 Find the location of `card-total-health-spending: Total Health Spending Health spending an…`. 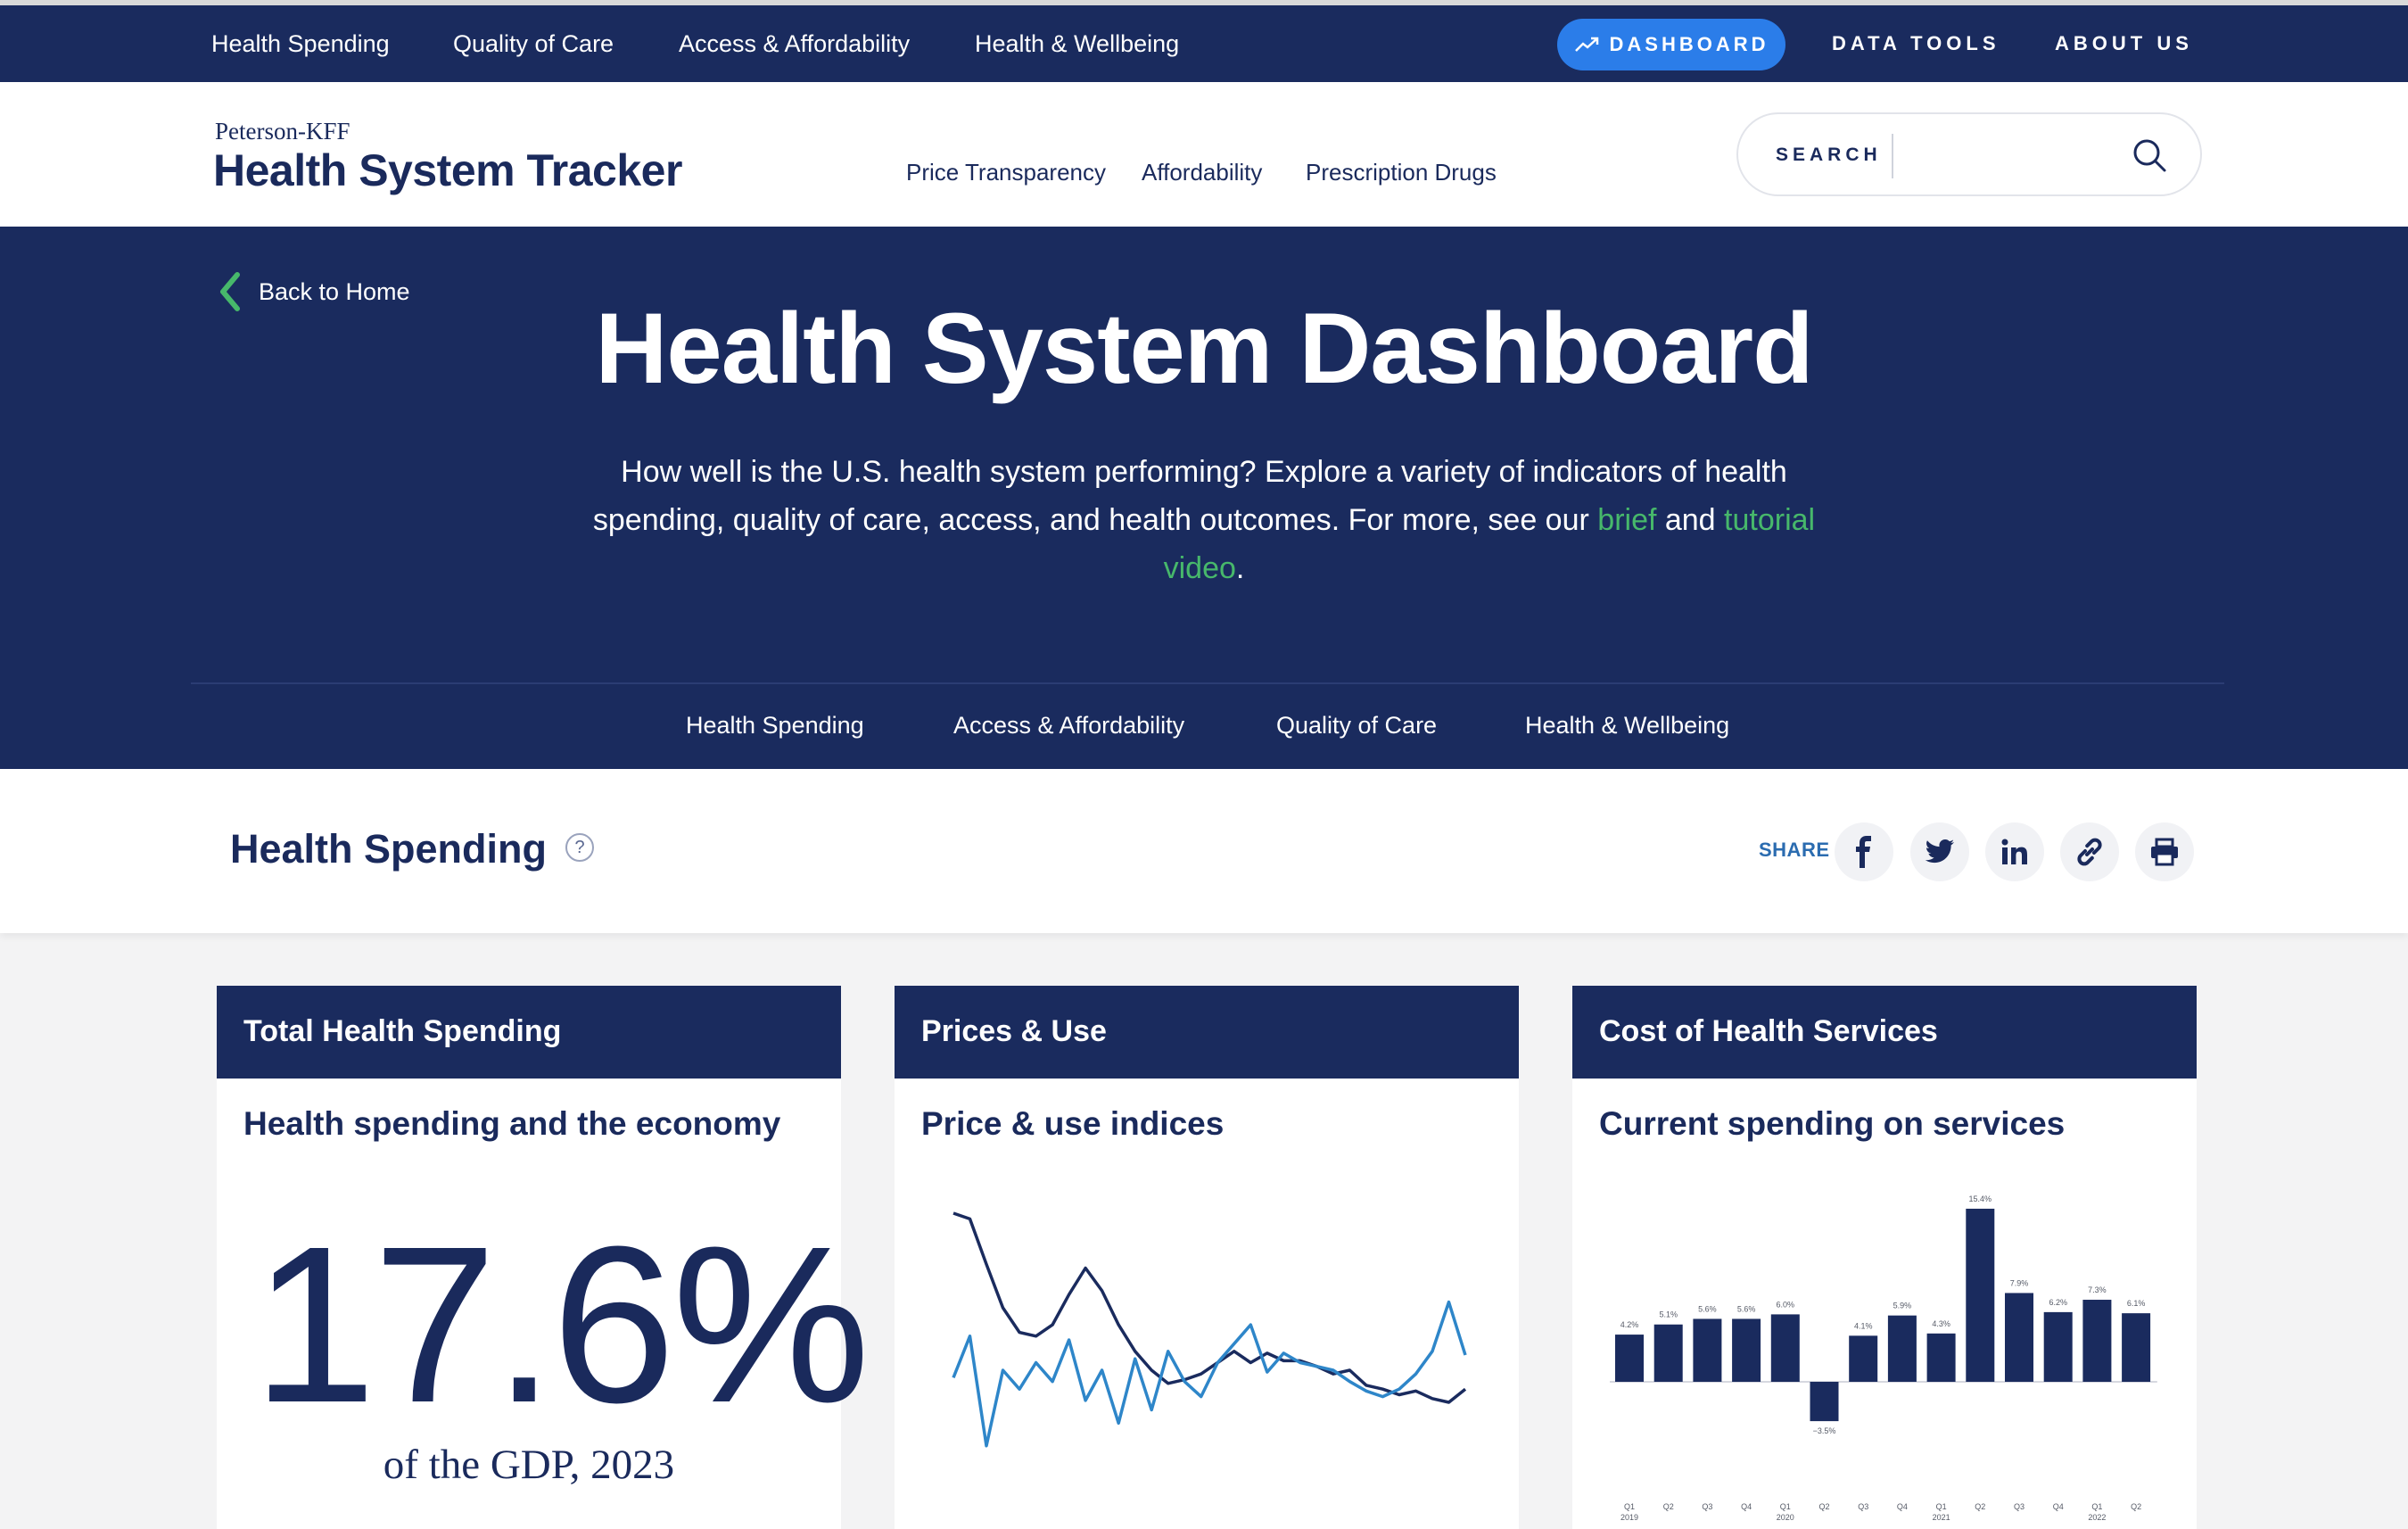

card-total-health-spending: Total Health Spending Health spending an… is located at coordinates (543, 1257).